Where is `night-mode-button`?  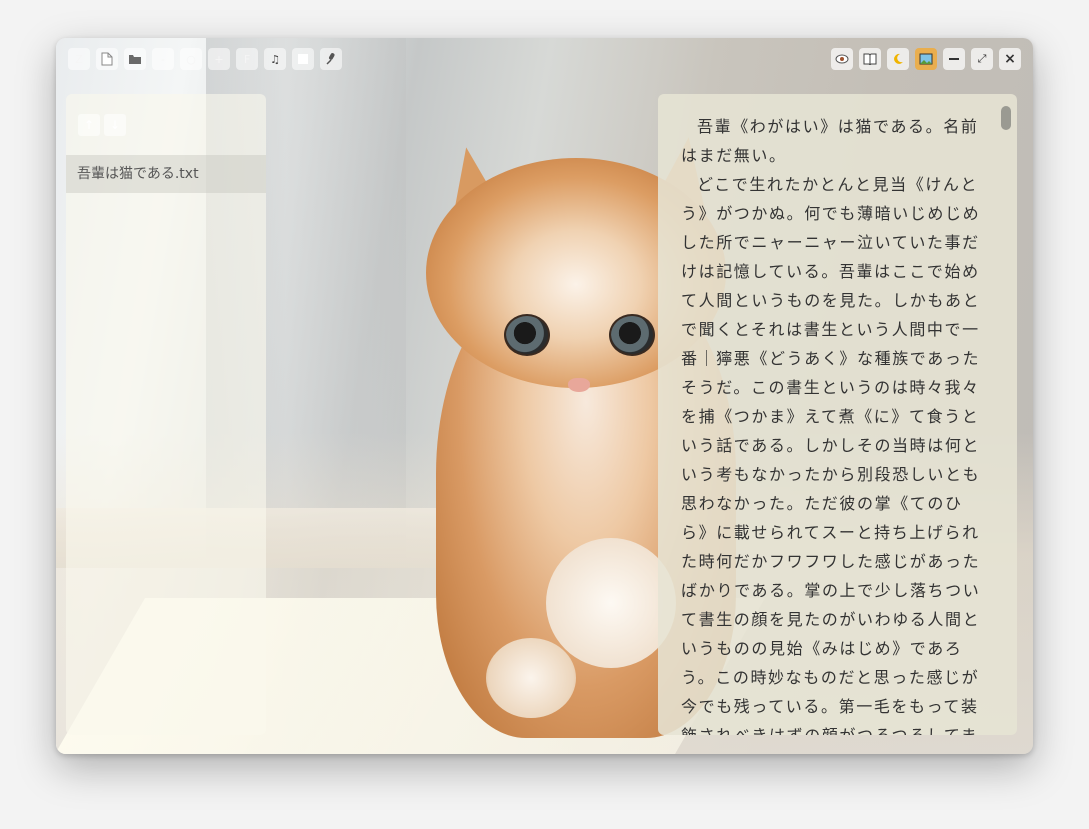
night-mode-button is located at coordinates (898, 59).